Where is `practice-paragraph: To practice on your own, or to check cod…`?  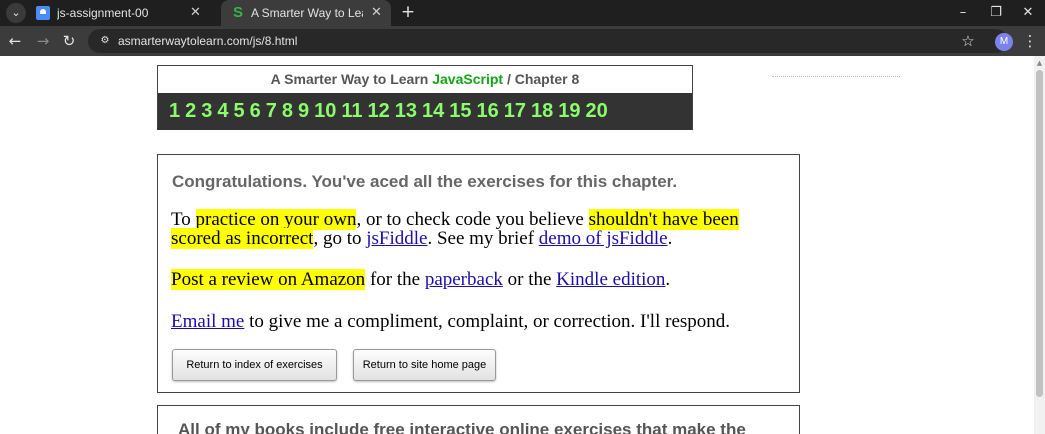 practice-paragraph: To practice on your own, or to check cod… is located at coordinates (481, 229).